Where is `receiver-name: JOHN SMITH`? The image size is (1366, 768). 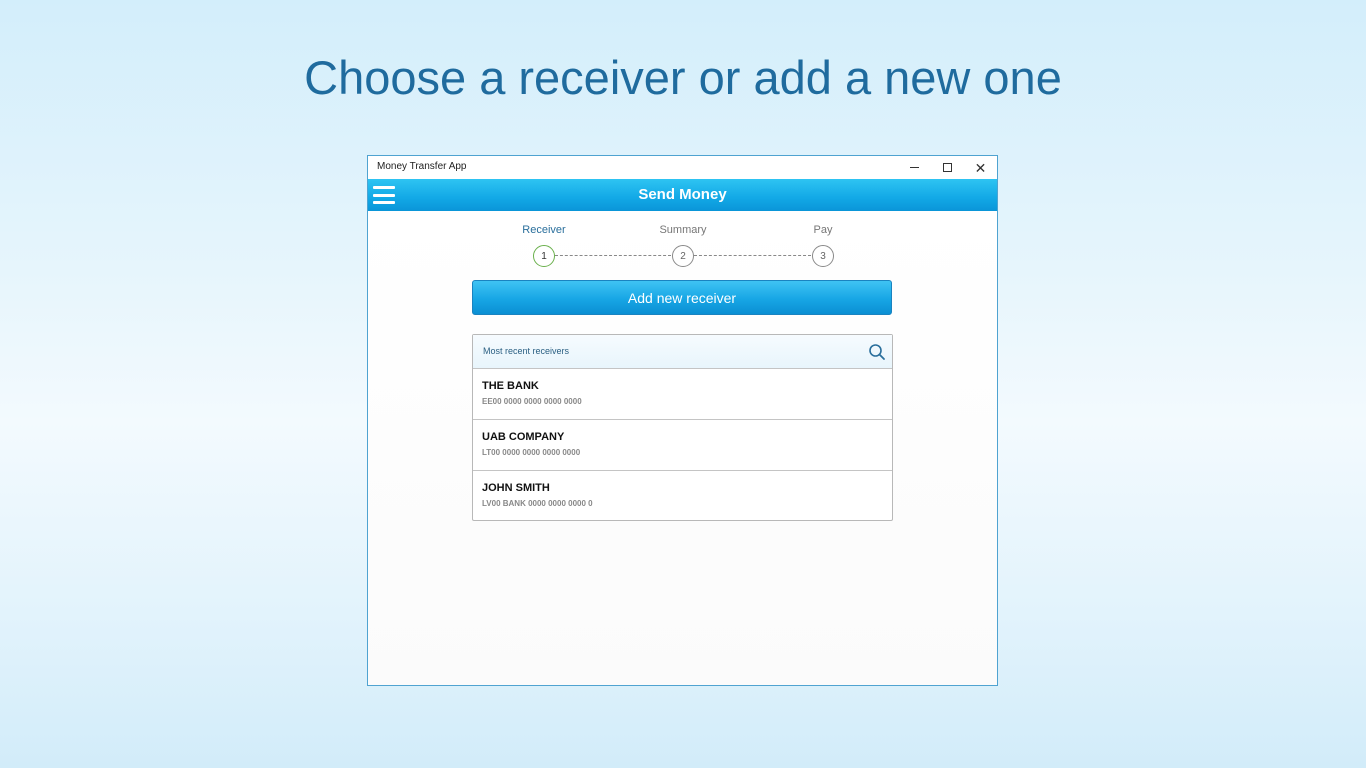
receiver-name: JOHN SMITH is located at coordinates (516, 488).